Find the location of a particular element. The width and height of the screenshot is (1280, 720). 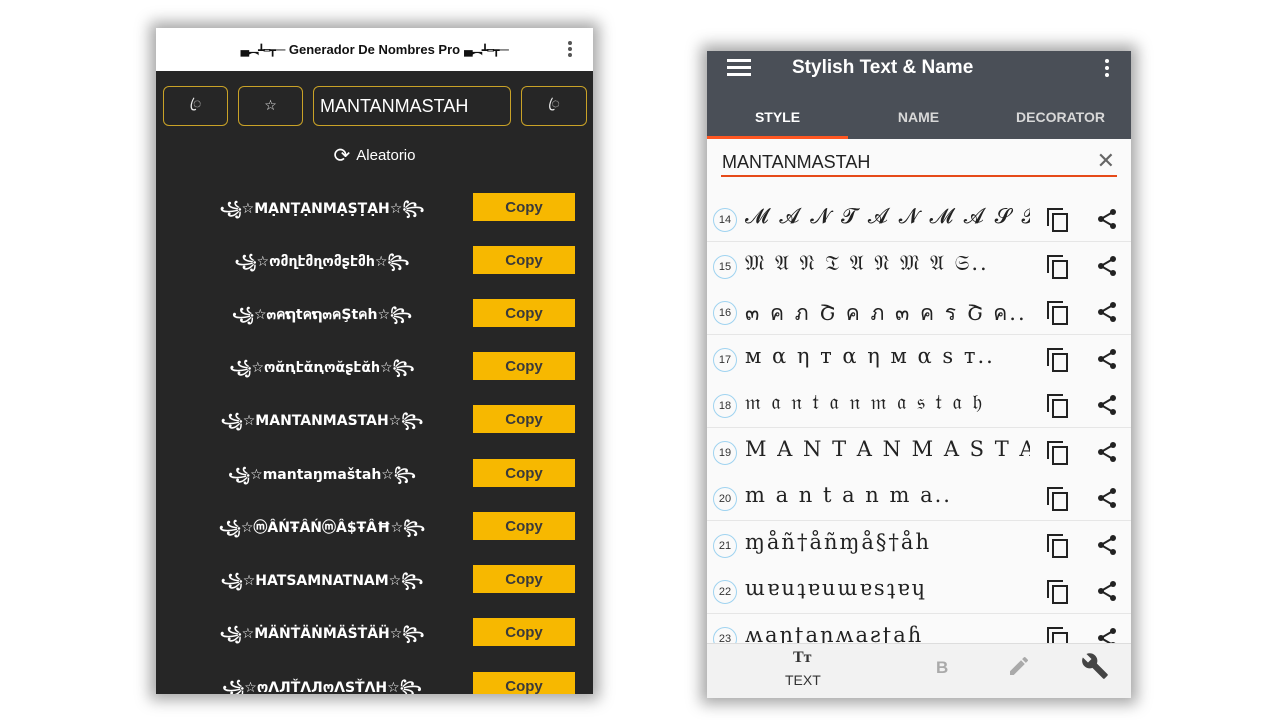

style-row: 19 M A N T A N M A S T A H is located at coordinates (919, 451).